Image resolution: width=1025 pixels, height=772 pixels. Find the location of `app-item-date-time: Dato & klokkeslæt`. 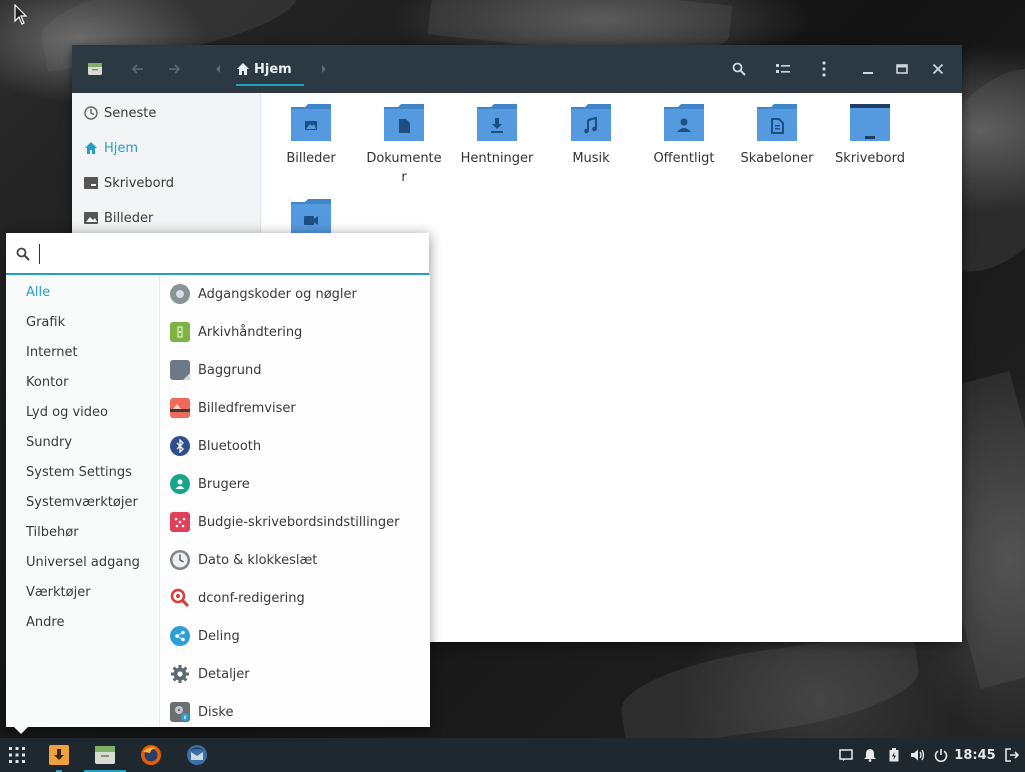

app-item-date-time: Dato & klokkeslæt is located at coordinates (243, 560).